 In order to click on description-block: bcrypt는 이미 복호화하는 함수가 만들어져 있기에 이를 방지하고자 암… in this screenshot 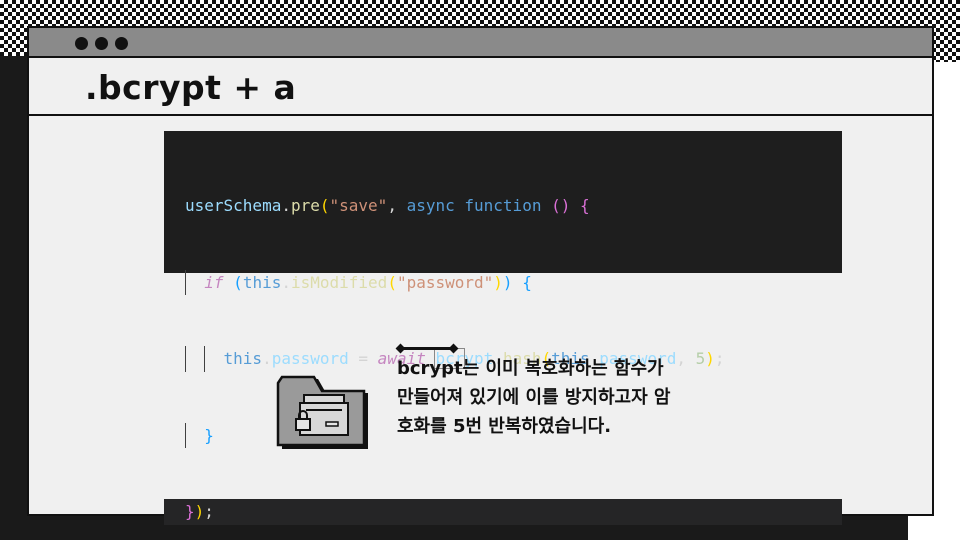, I will do `click(546, 391)`.